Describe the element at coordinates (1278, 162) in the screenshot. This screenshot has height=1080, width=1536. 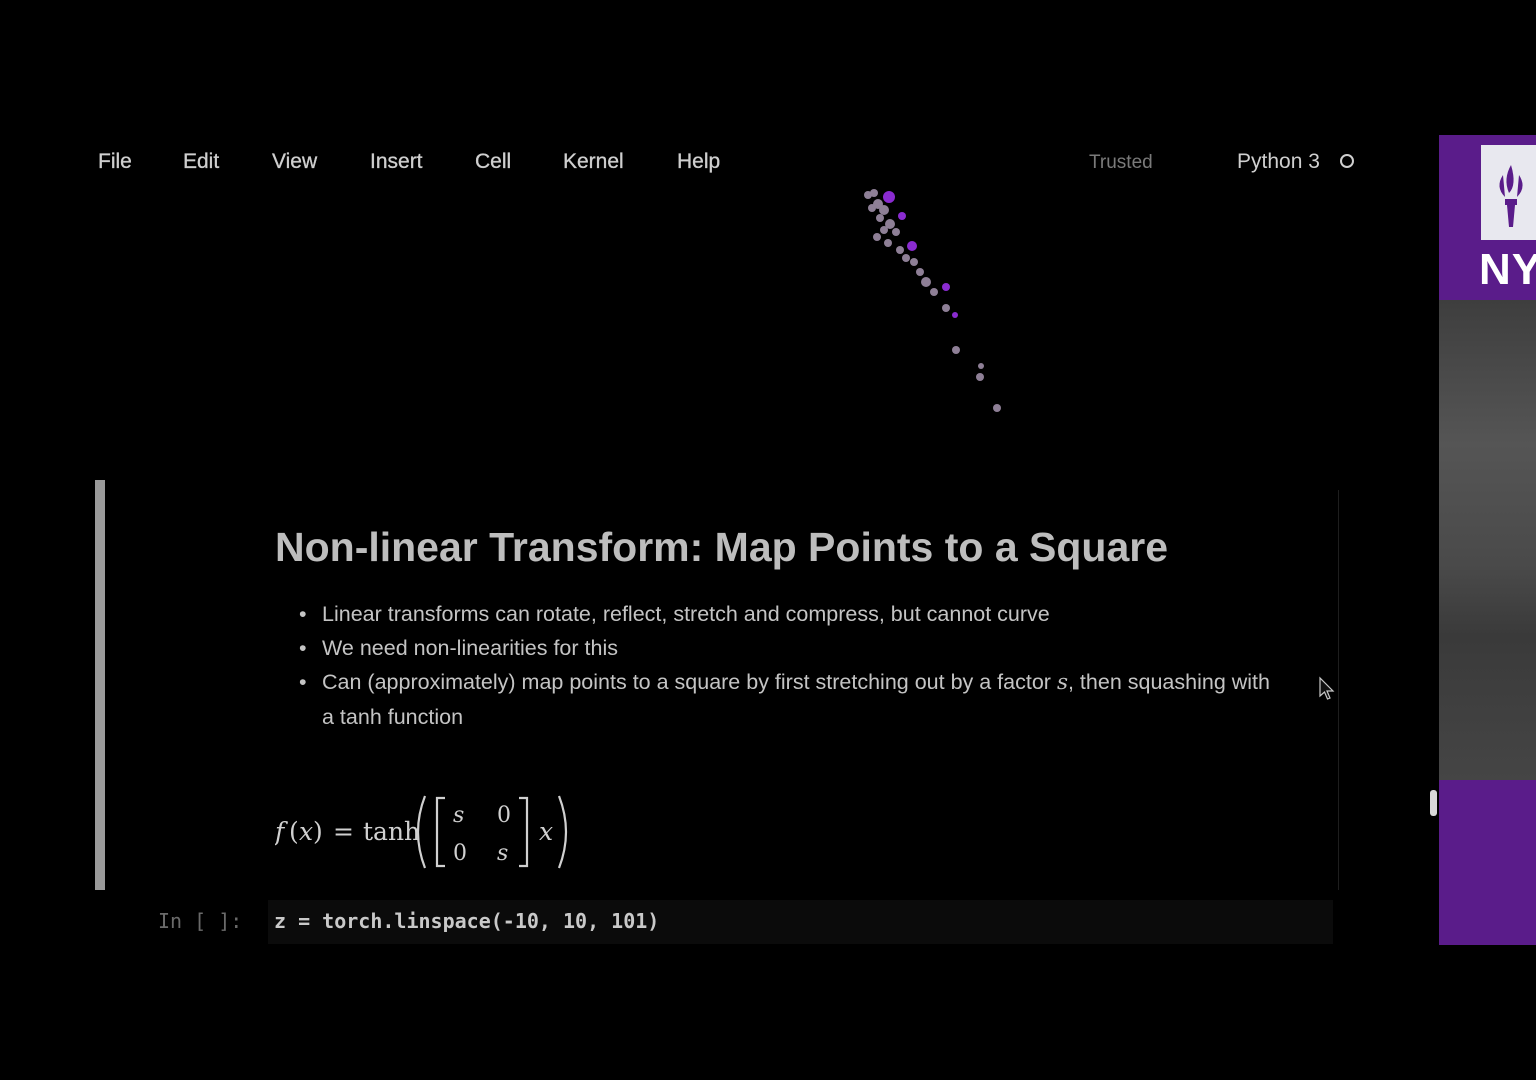
I see `kernel-name: Python 3` at that location.